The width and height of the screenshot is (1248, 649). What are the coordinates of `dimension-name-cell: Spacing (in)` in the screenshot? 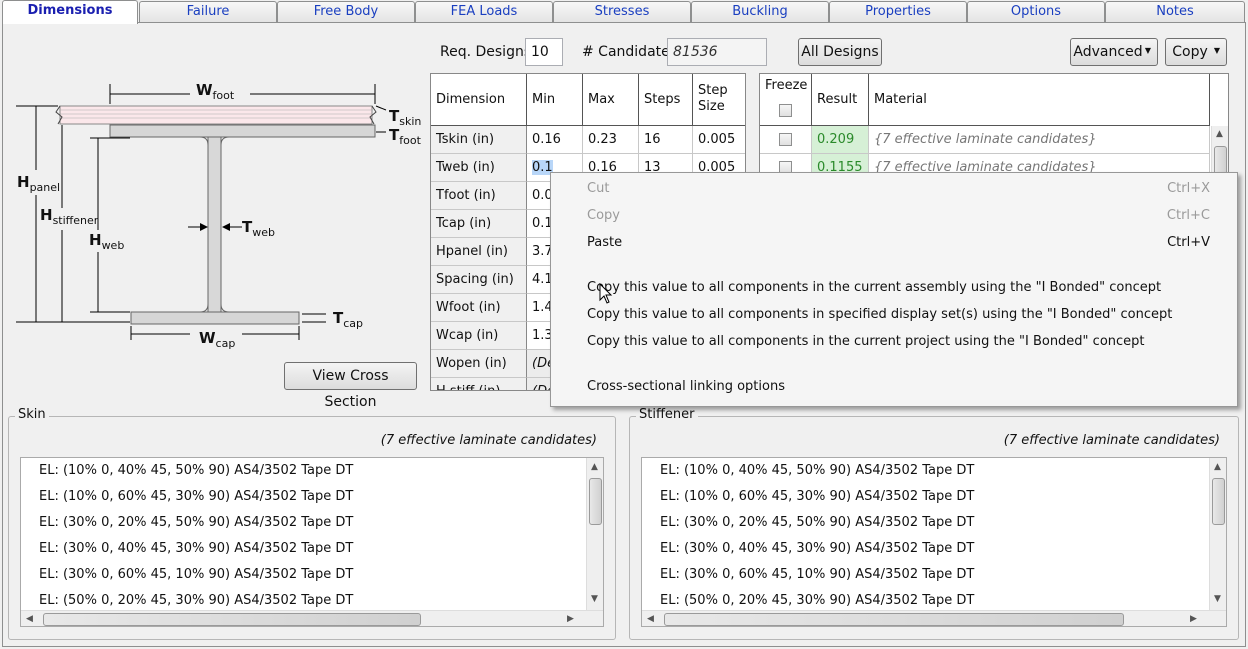 It's located at (479, 280).